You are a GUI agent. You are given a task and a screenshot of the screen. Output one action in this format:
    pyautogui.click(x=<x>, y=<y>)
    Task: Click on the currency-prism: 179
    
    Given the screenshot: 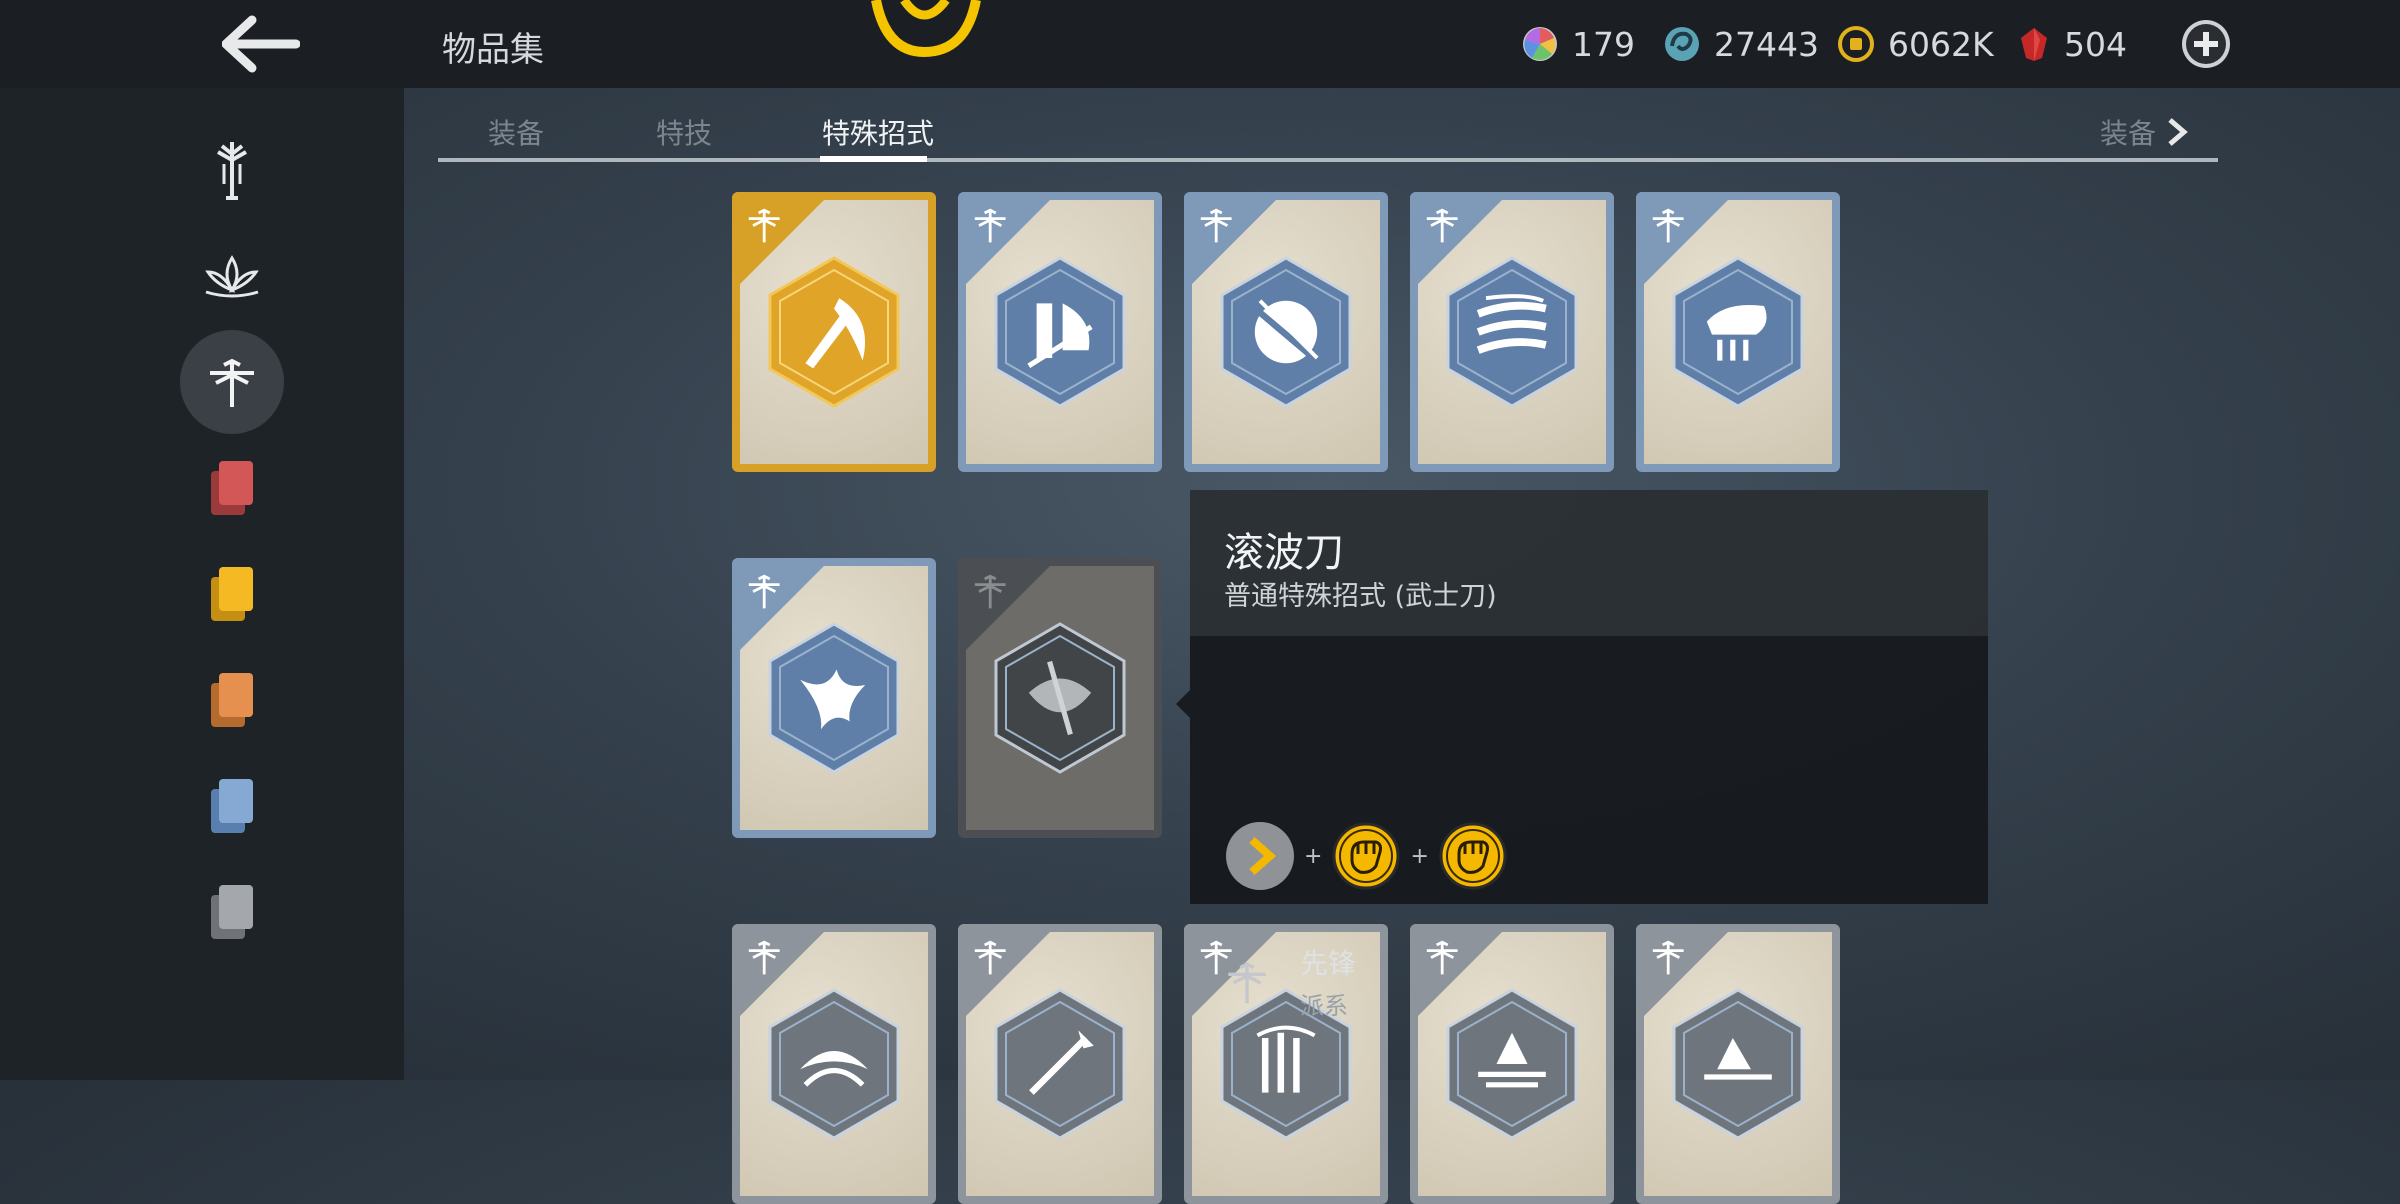 What is the action you would take?
    pyautogui.click(x=1578, y=44)
    